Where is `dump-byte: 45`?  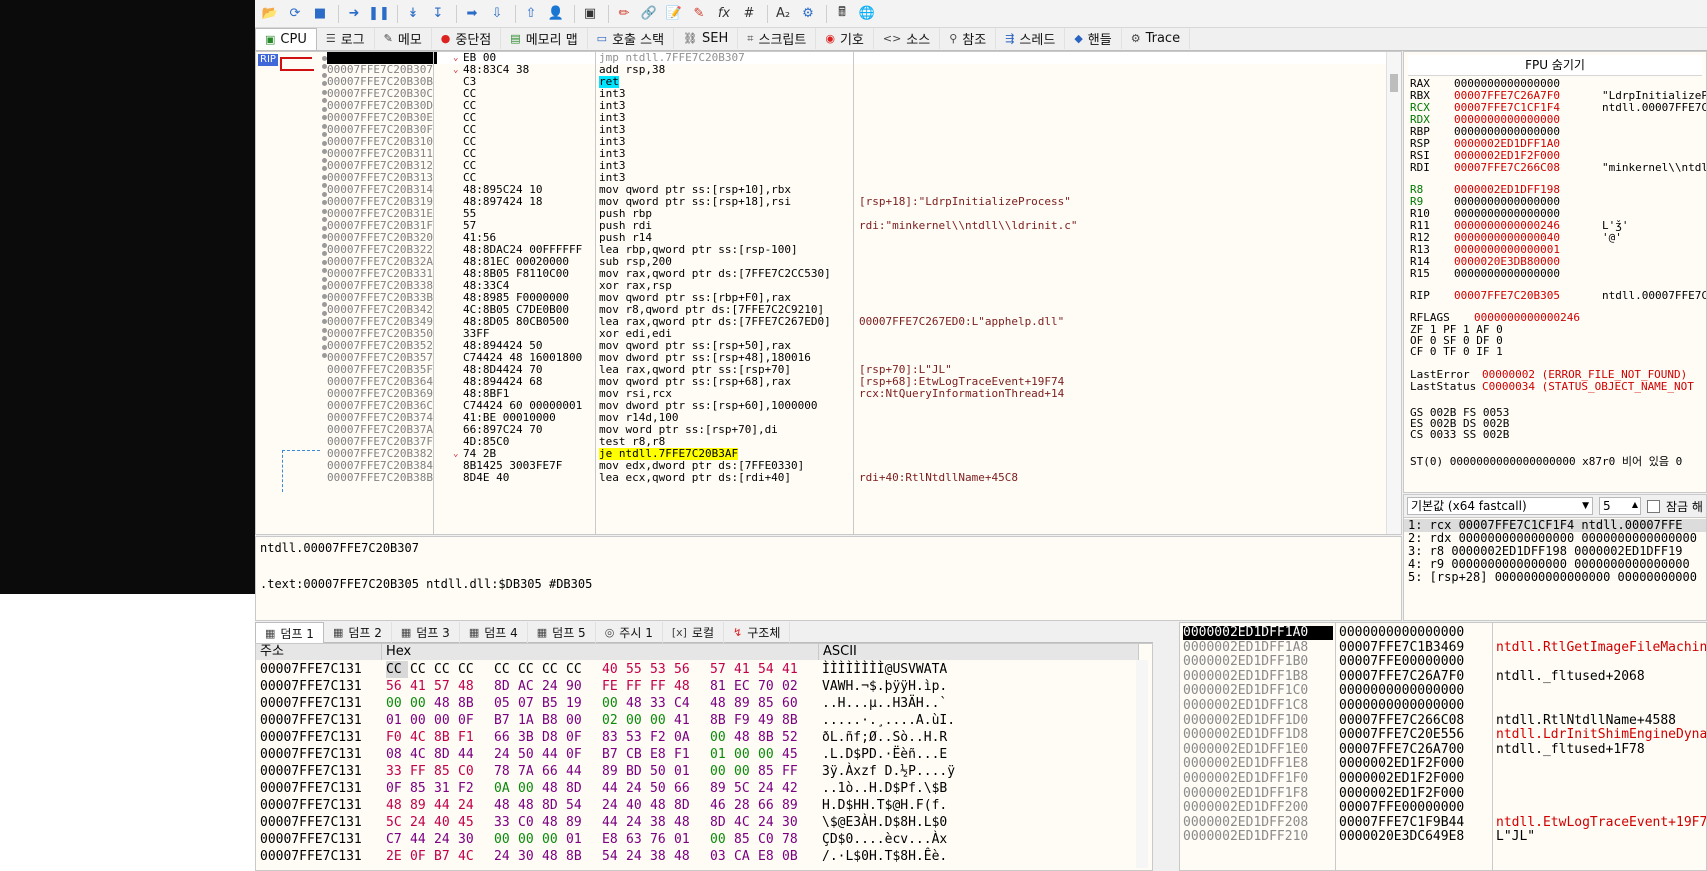
dump-byte: 45 is located at coordinates (469, 822).